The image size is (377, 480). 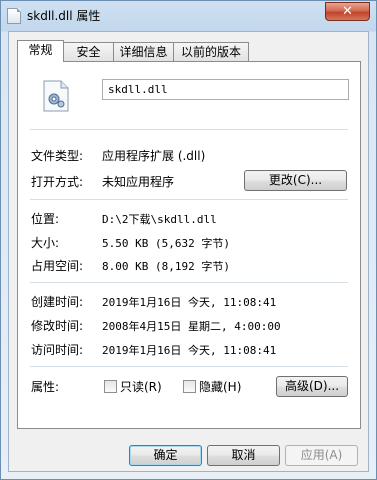 I want to click on file-name-input: skdll.dll, so click(x=225, y=89).